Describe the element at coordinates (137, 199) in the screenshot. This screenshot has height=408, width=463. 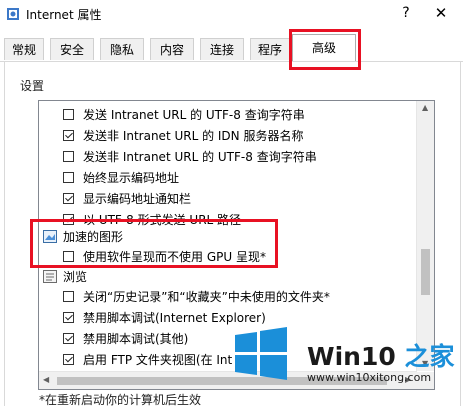
I see `setting-label: 显示编码地址通知栏` at that location.